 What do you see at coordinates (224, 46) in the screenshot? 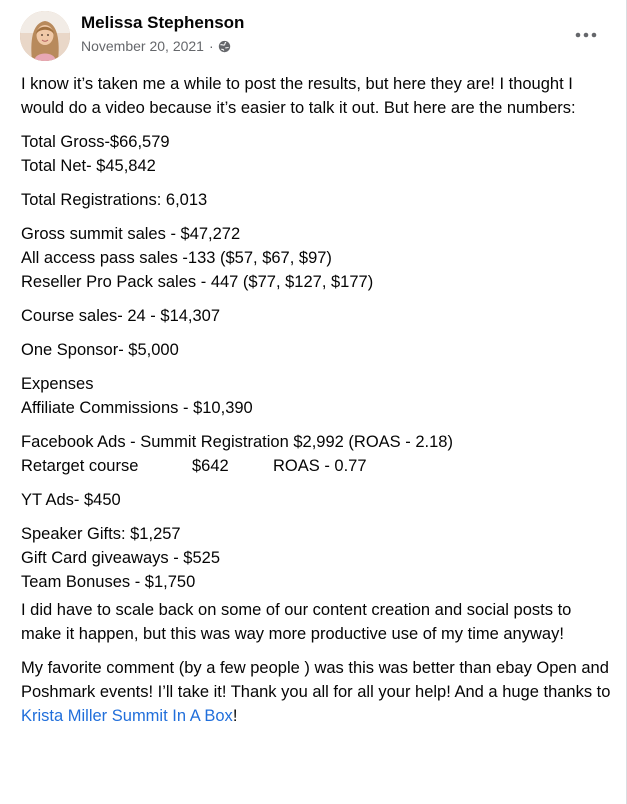
I see `globe-icon` at bounding box center [224, 46].